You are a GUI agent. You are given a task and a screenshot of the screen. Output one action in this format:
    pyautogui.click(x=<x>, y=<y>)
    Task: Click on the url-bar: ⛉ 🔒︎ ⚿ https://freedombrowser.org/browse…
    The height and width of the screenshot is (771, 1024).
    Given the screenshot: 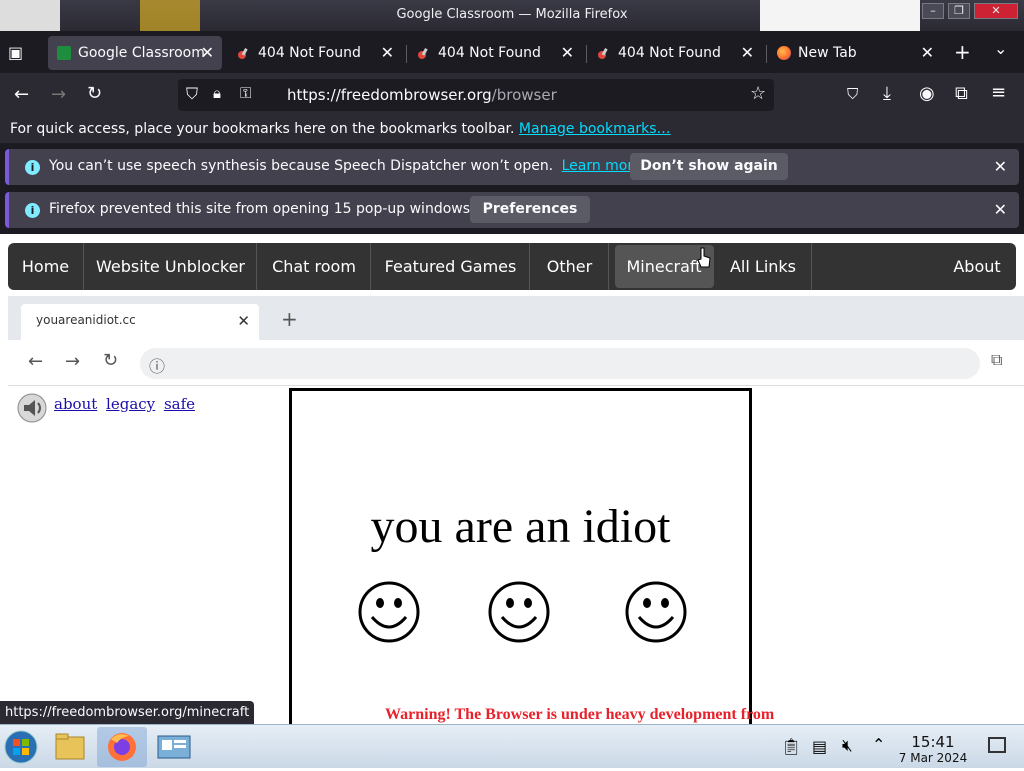 What is the action you would take?
    pyautogui.click(x=476, y=95)
    